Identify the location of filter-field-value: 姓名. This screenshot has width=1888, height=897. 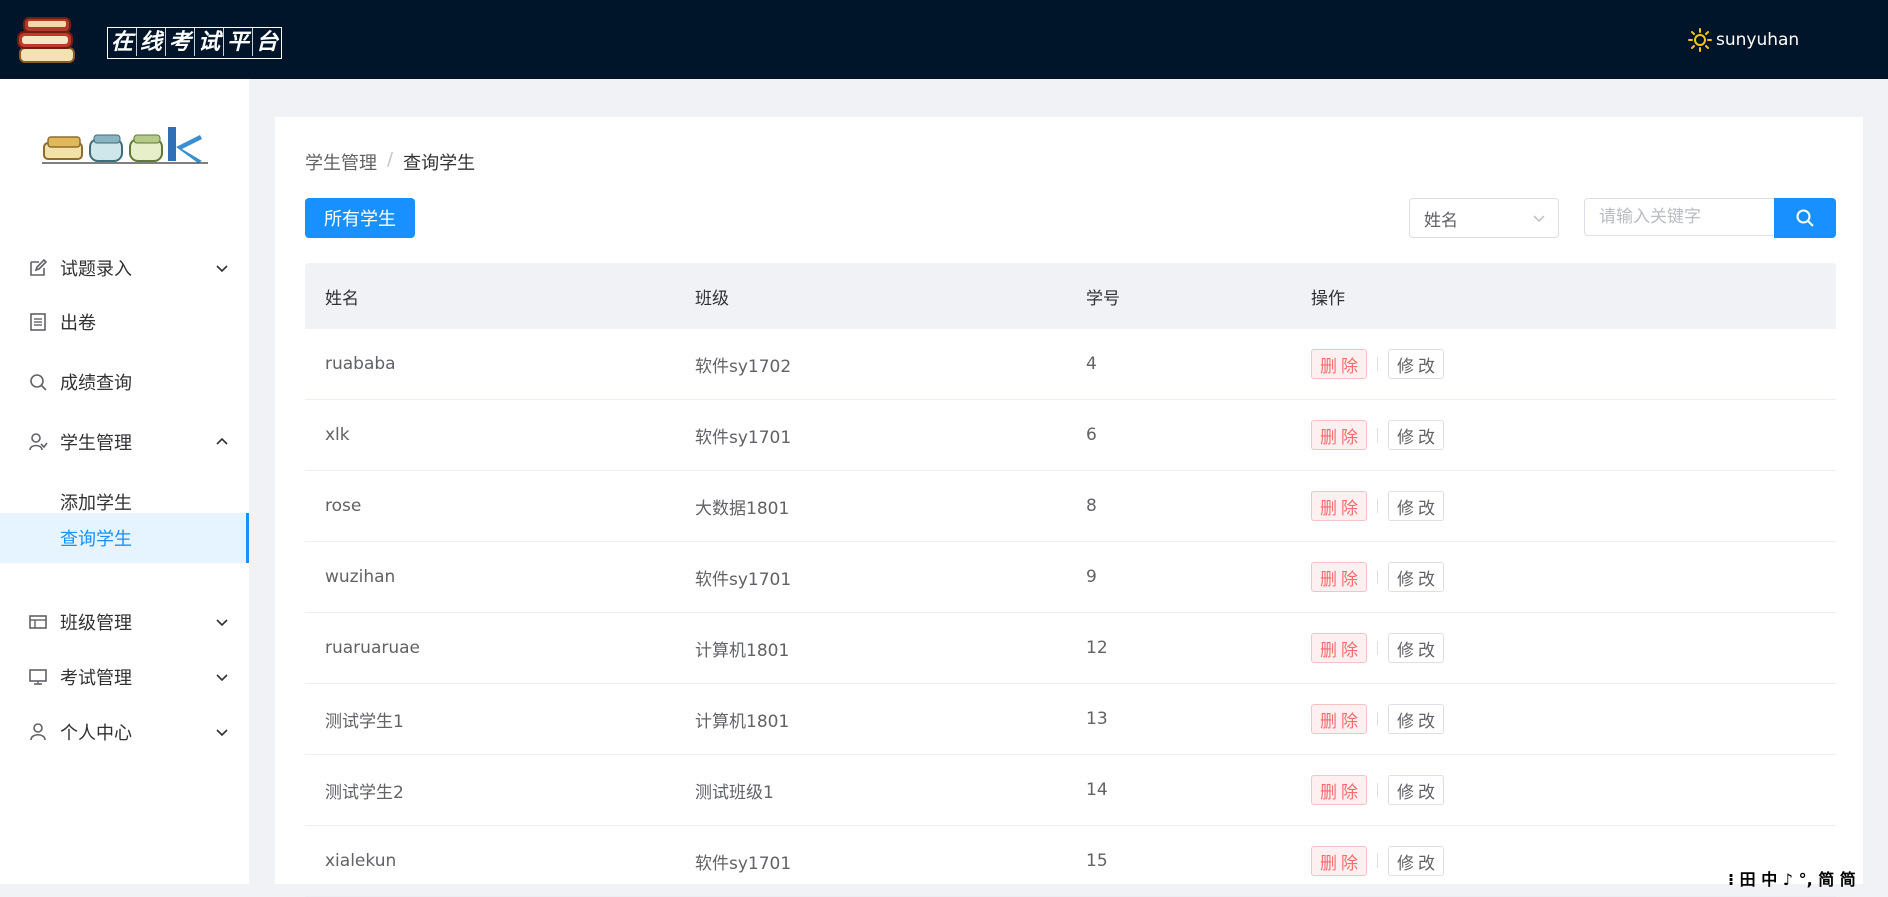
(1441, 220).